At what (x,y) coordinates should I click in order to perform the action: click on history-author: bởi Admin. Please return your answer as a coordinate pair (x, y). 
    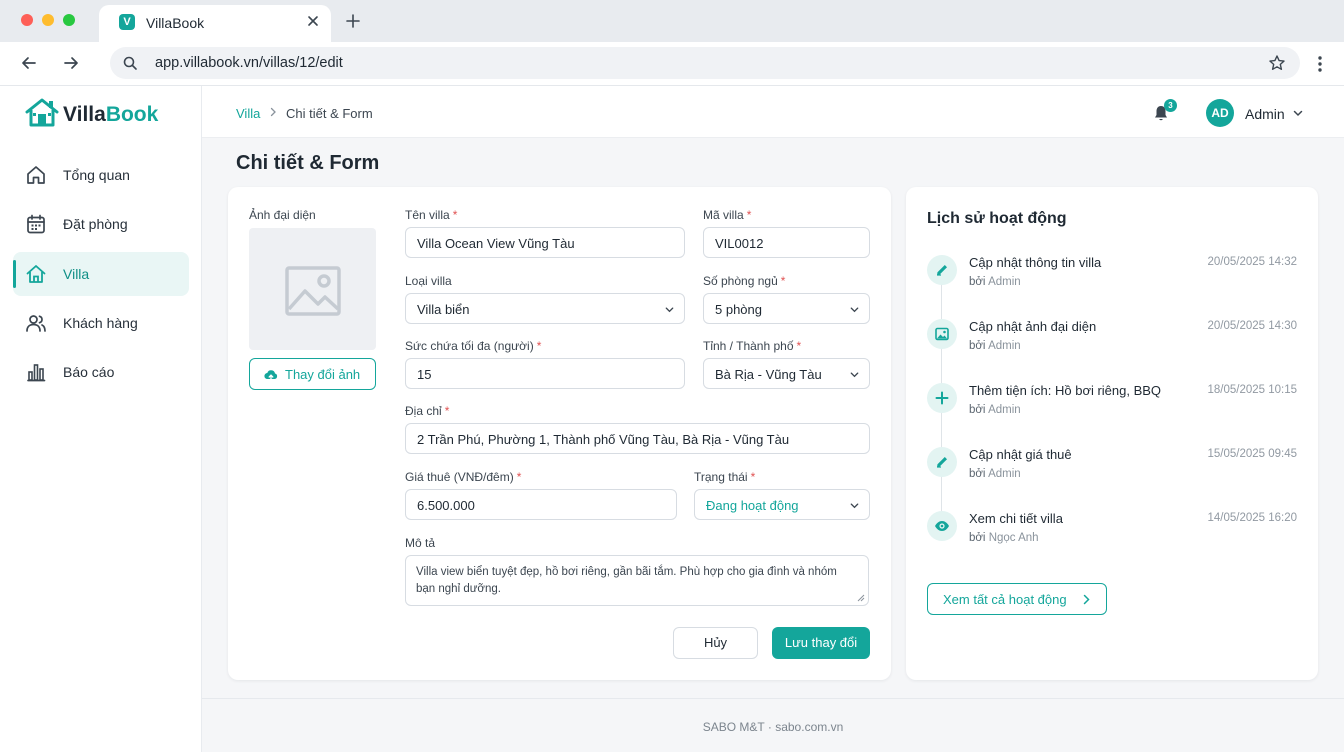
    Looking at the image, I should click on (995, 474).